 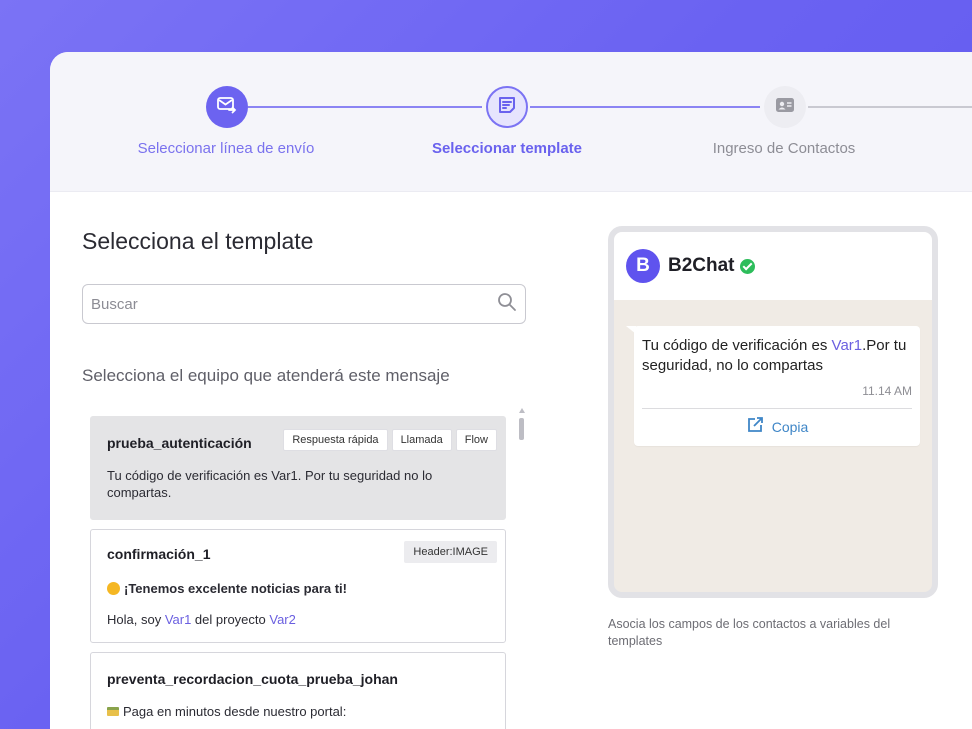 I want to click on b2chat-logo: B, so click(x=643, y=266).